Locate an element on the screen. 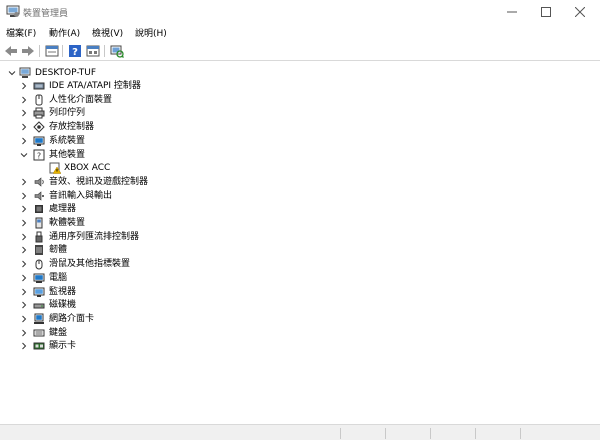 The image size is (600, 440). menu-bar: 檔案(F) 動作(A) 檢視(V) 說明(H) is located at coordinates (300, 32).